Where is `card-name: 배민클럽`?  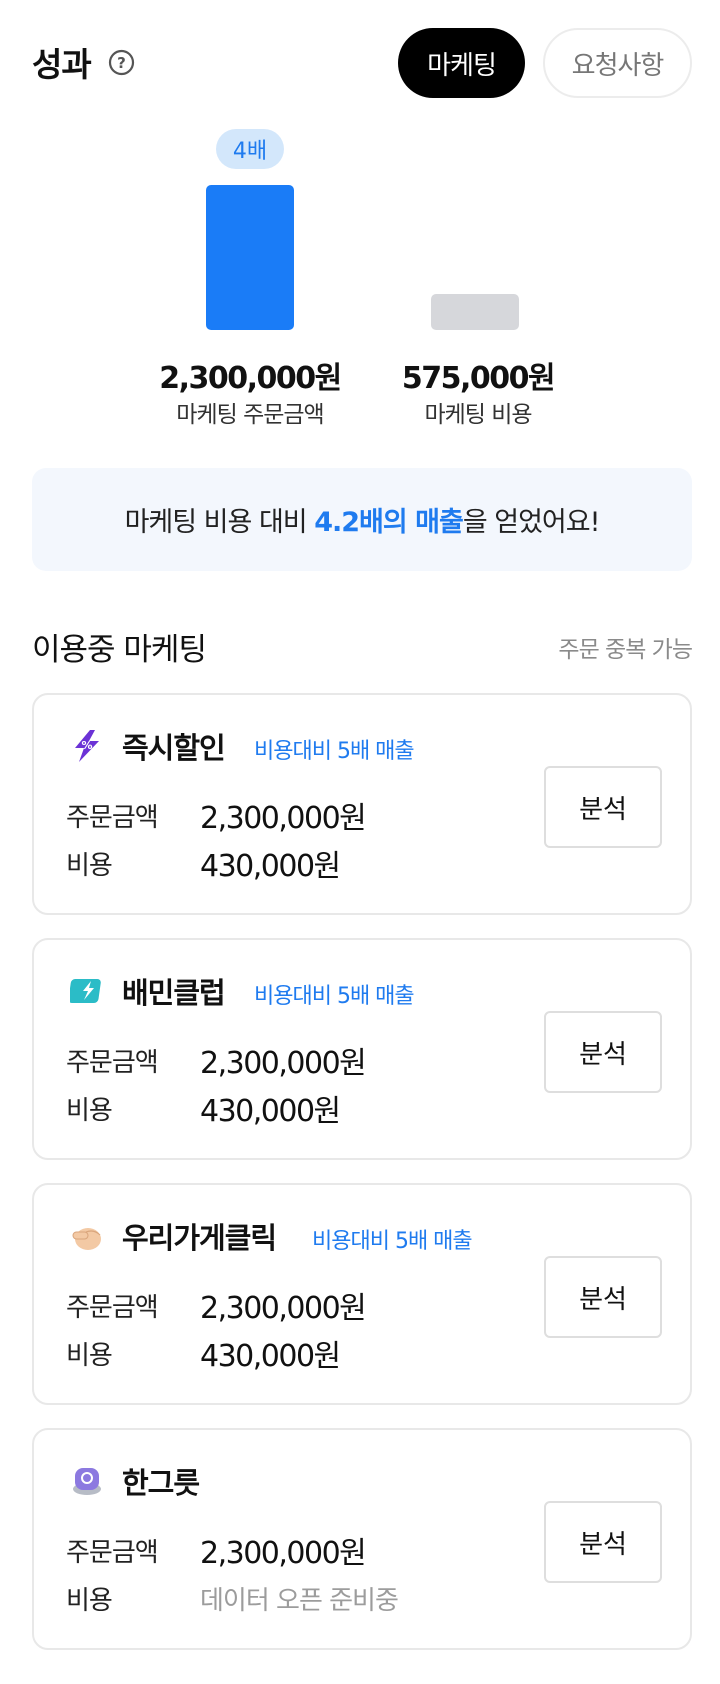 card-name: 배민클럽 is located at coordinates (174, 993).